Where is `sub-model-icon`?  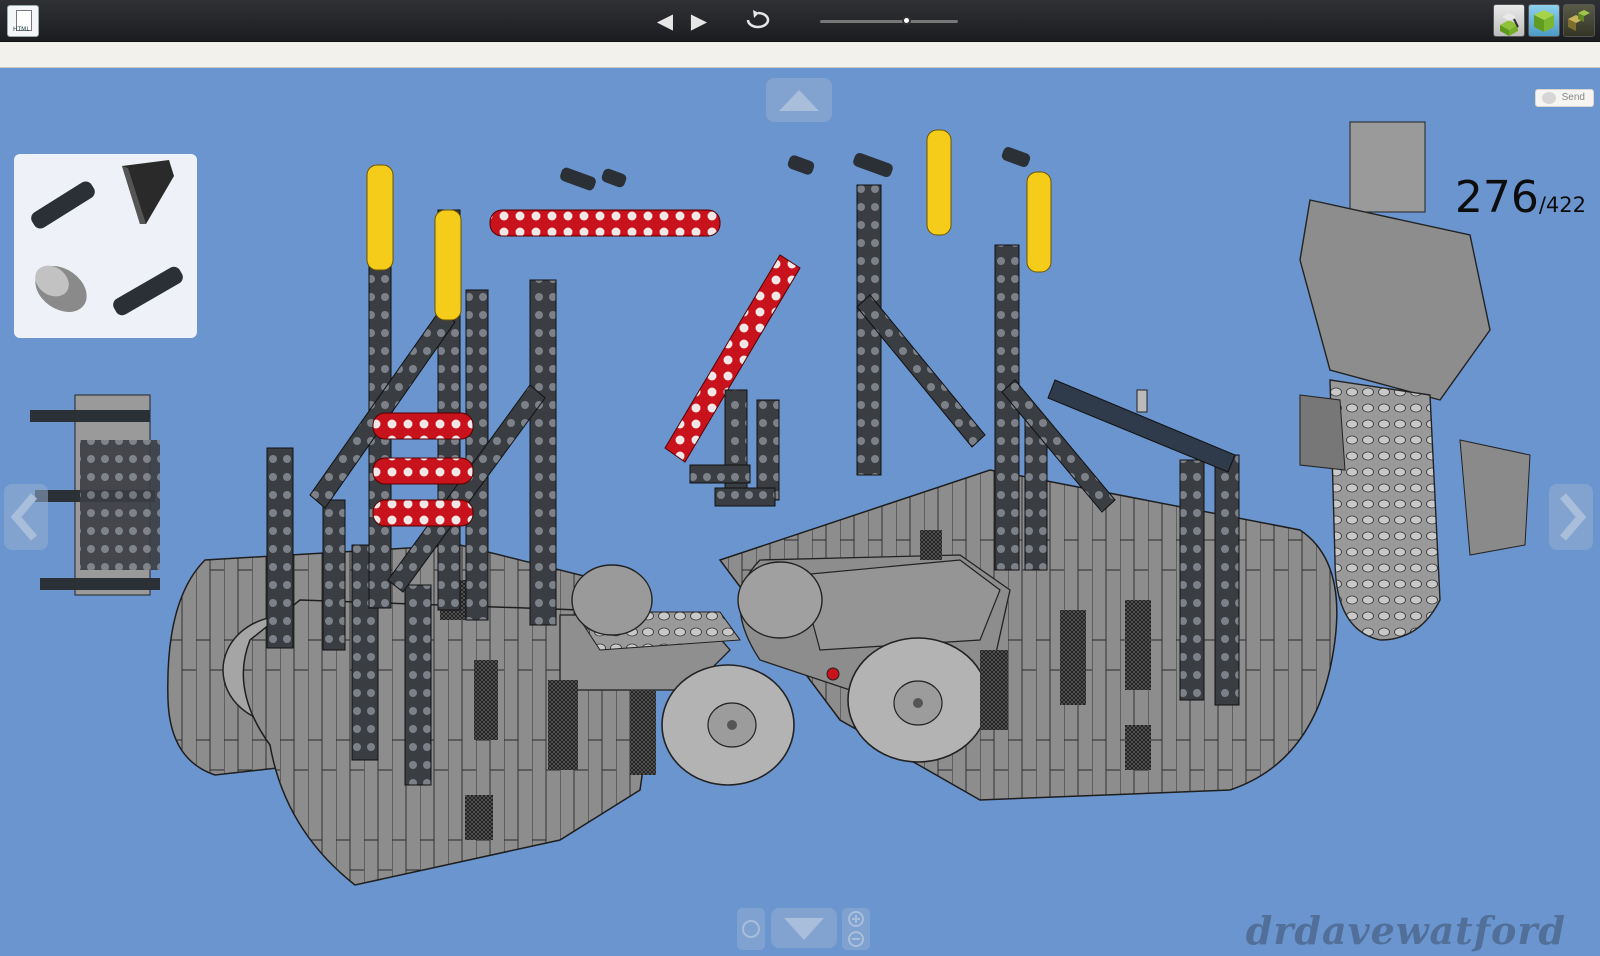
sub-model-icon is located at coordinates (1579, 20).